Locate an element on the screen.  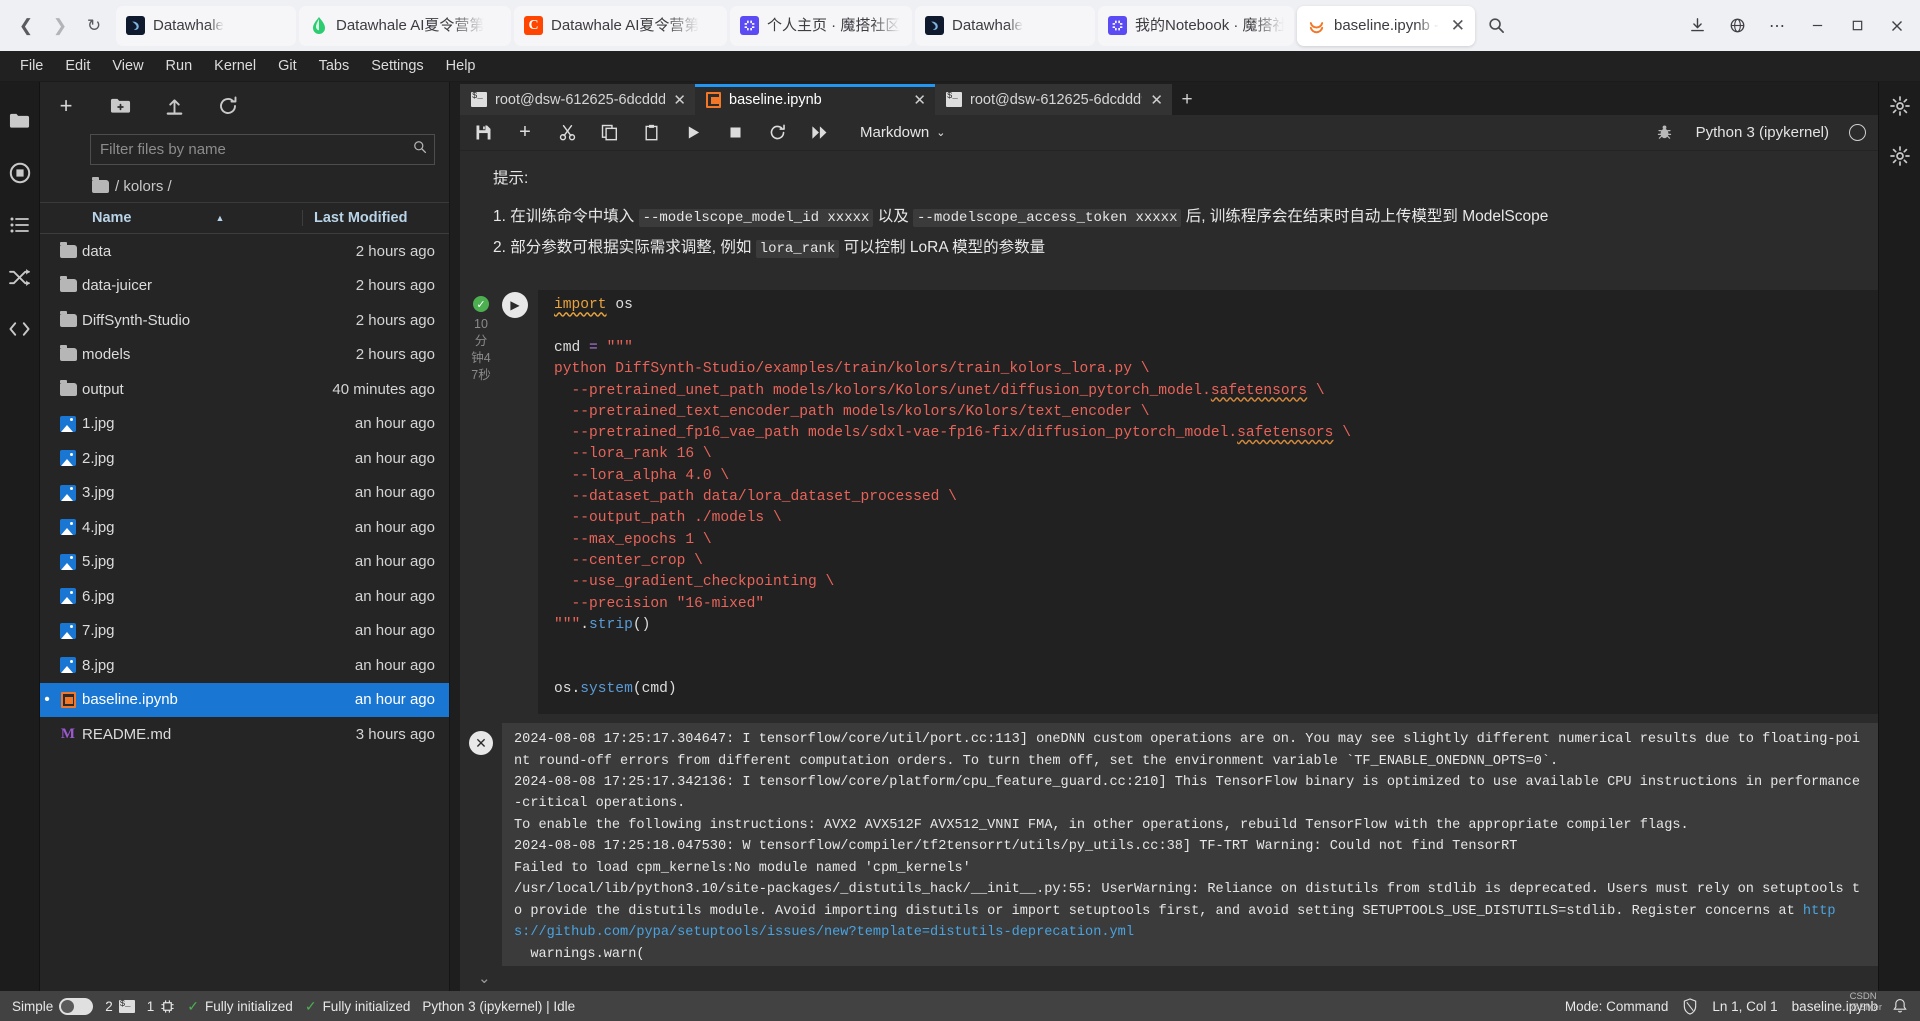
cut-cell-button is located at coordinates (567, 133).